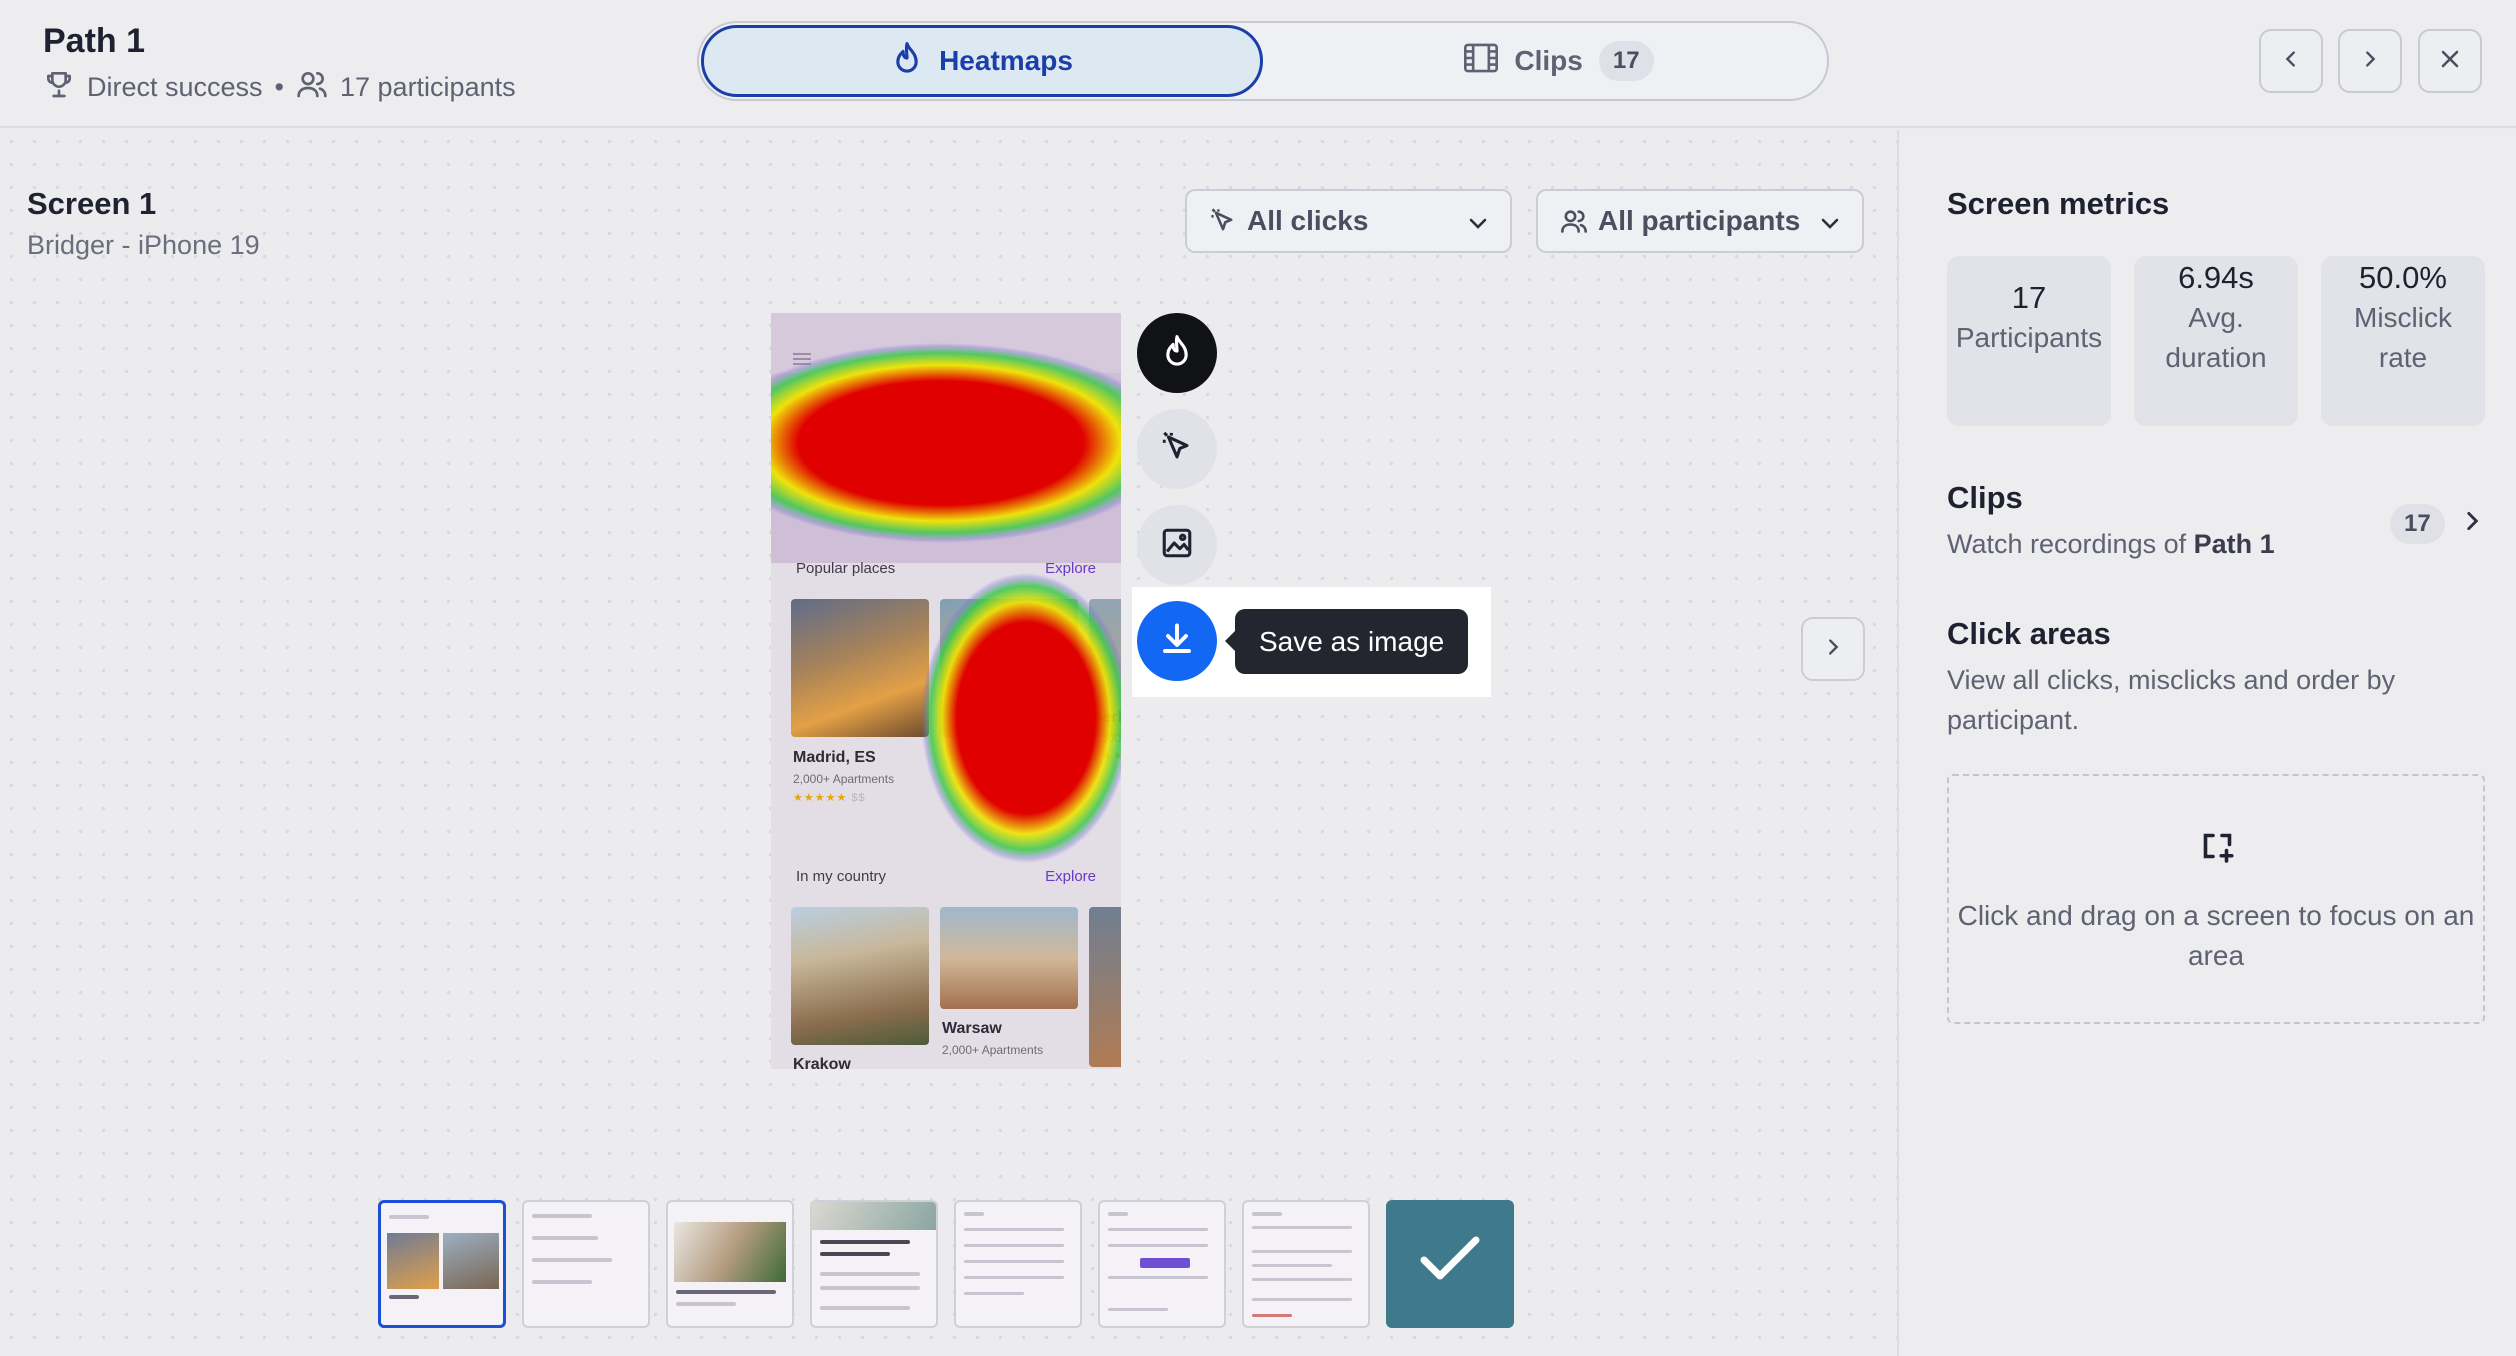 The width and height of the screenshot is (2516, 1356). I want to click on path-meta: Direct success • 17 participants, so click(279, 87).